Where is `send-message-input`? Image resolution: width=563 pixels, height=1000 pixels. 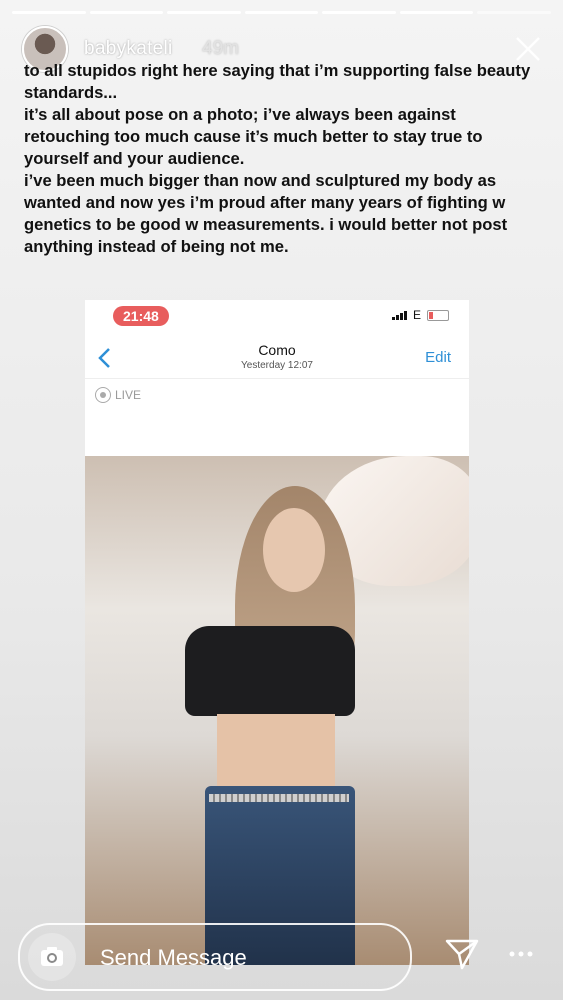
send-message-input is located at coordinates (240, 958).